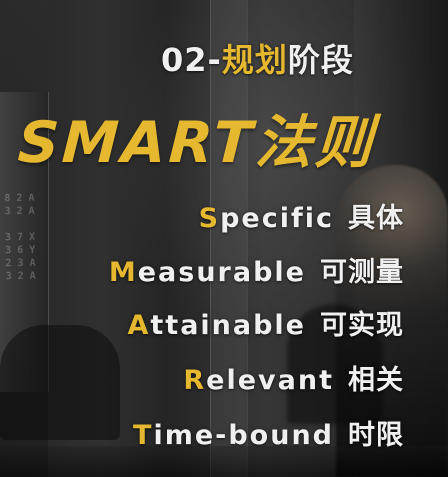  What do you see at coordinates (362, 325) in the screenshot?
I see `principle-chinese-attainable: 可实现` at bounding box center [362, 325].